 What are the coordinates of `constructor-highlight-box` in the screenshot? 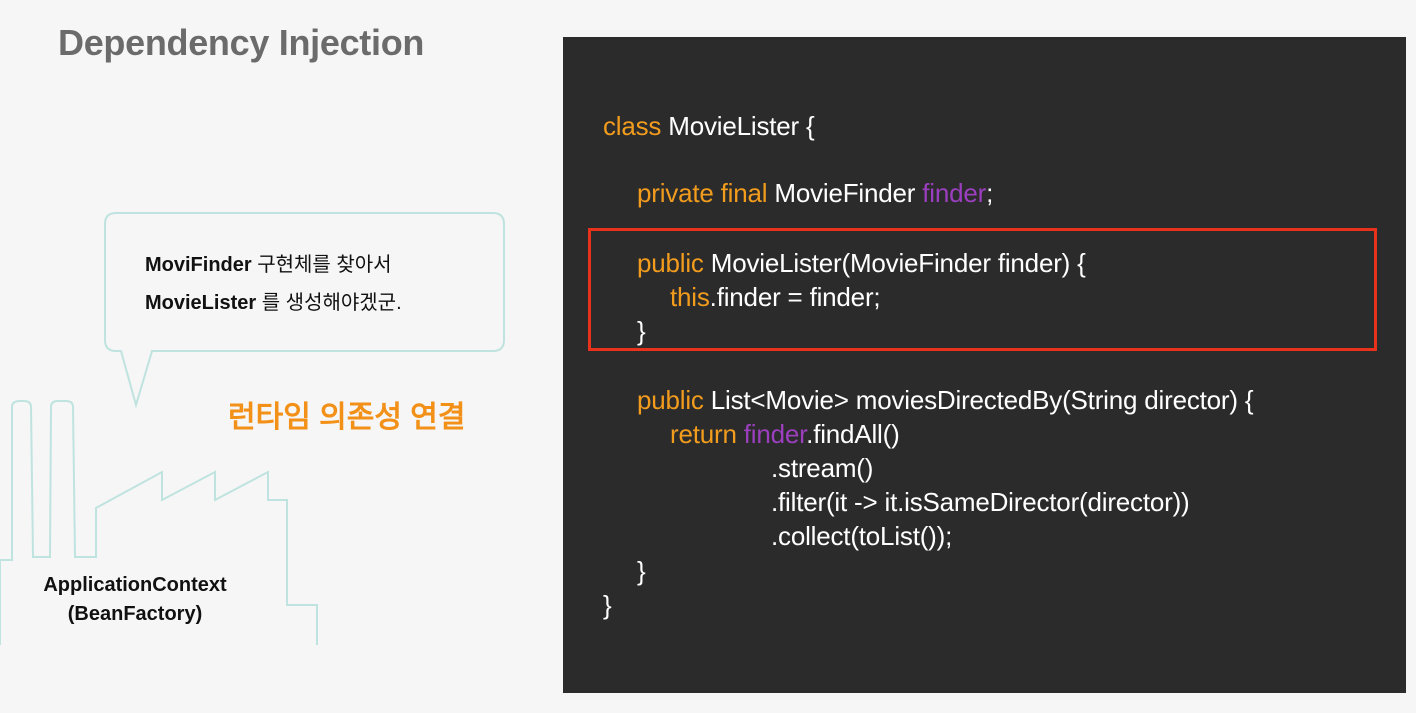 It's located at (982, 289).